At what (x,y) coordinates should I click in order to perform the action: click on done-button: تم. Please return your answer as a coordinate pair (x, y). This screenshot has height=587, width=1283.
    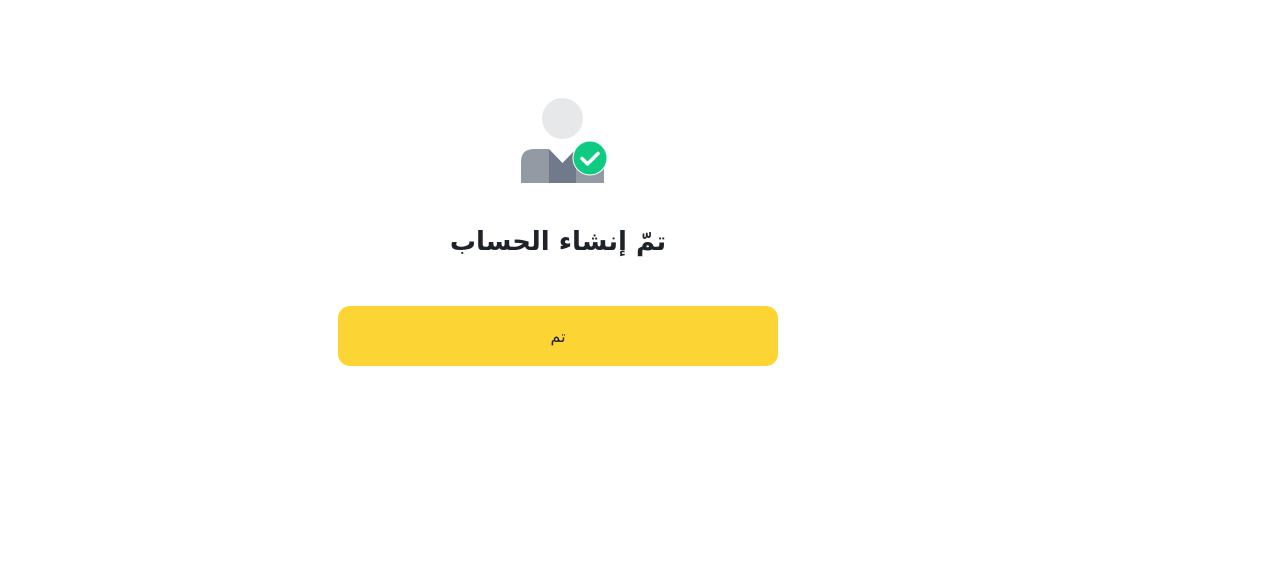
    Looking at the image, I should click on (558, 336).